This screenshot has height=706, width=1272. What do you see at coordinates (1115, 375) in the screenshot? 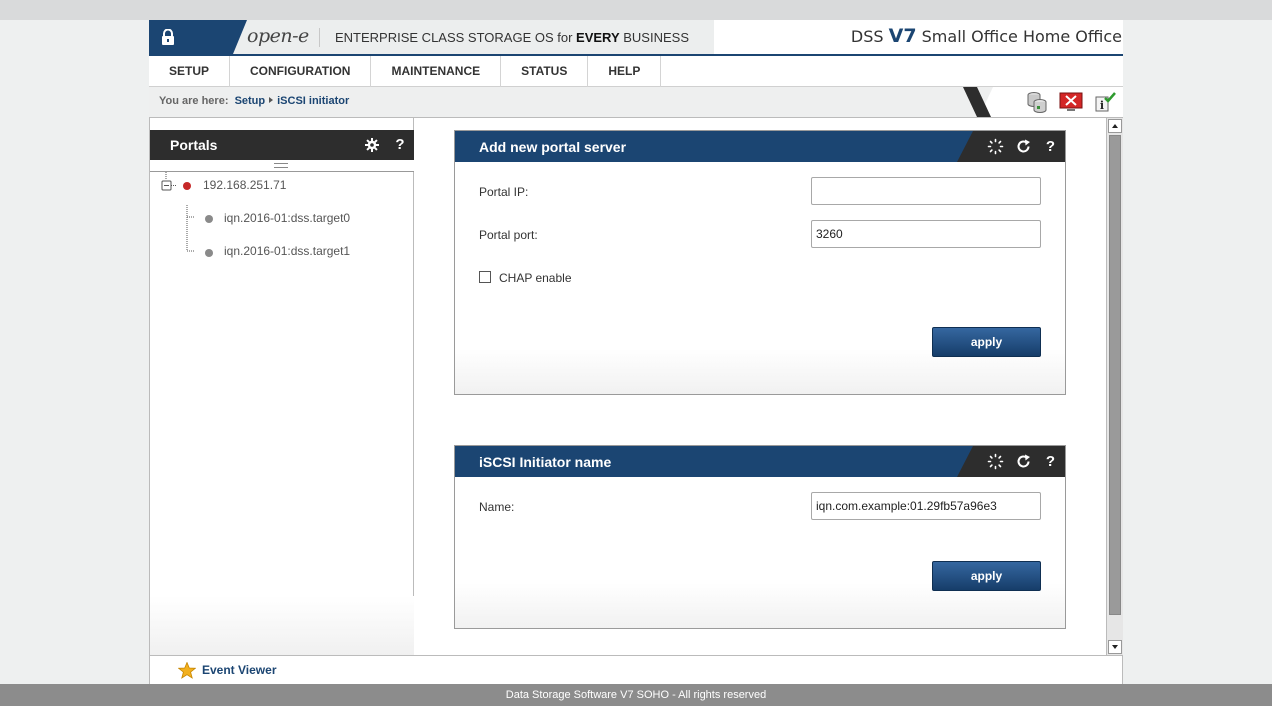
I see `scrollbar-thumb` at bounding box center [1115, 375].